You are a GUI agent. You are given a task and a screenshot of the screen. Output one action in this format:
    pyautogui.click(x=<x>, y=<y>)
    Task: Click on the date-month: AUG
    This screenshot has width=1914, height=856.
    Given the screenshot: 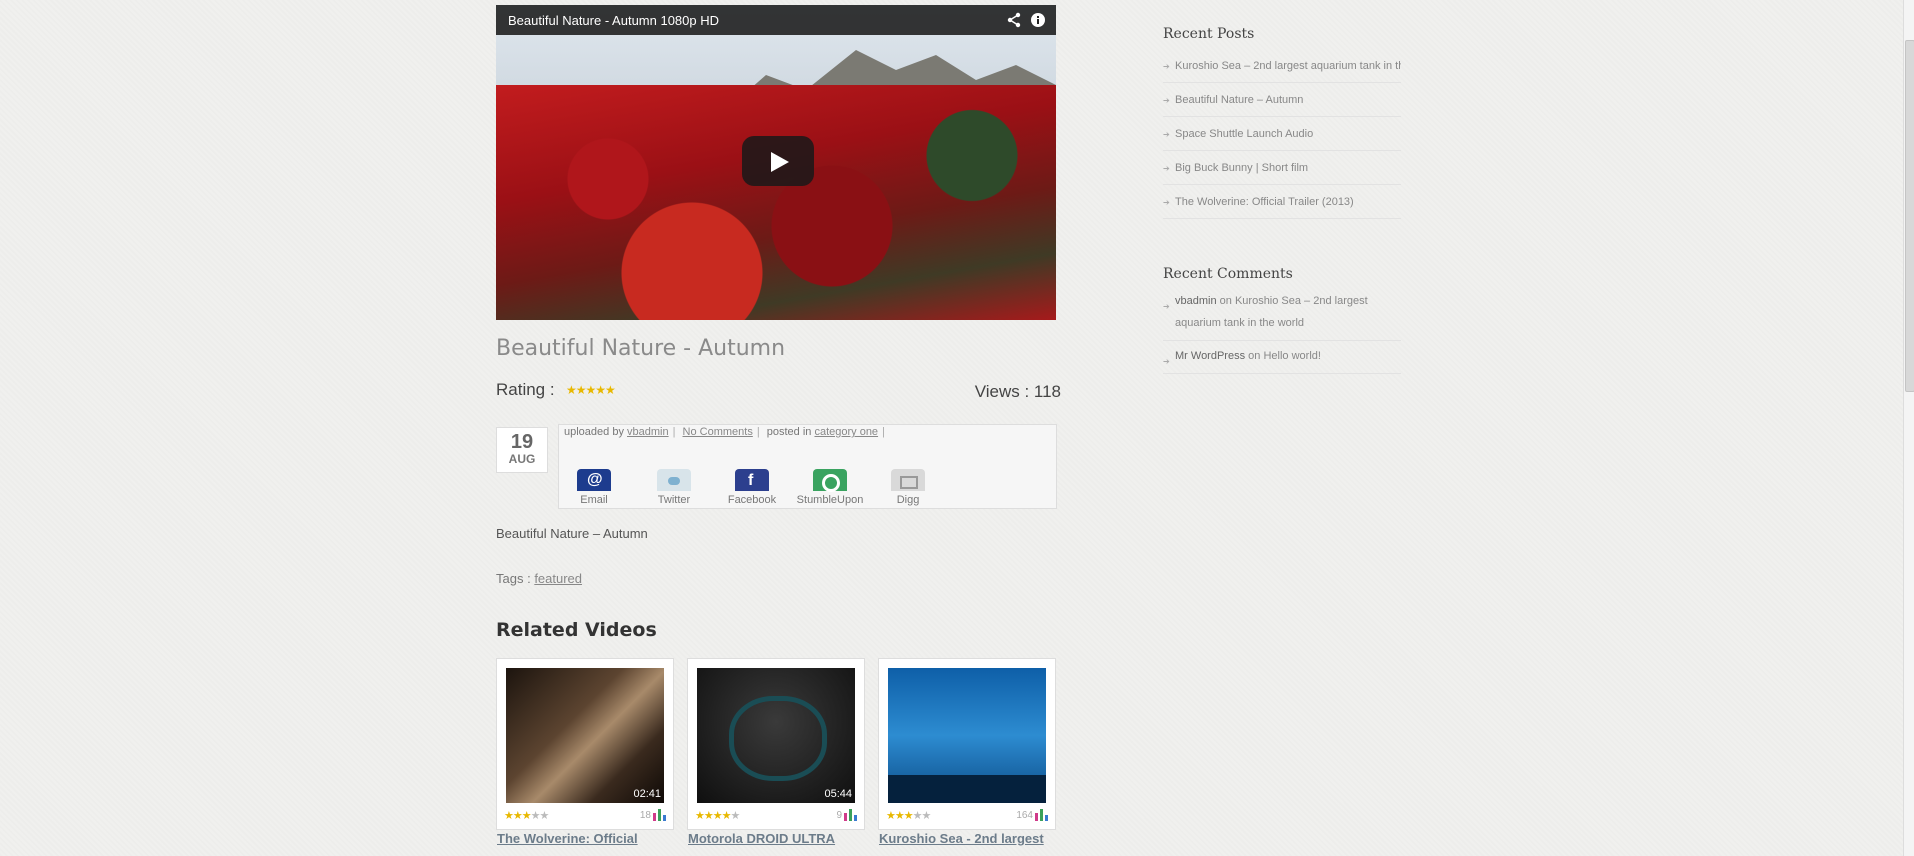 What is the action you would take?
    pyautogui.click(x=522, y=459)
    